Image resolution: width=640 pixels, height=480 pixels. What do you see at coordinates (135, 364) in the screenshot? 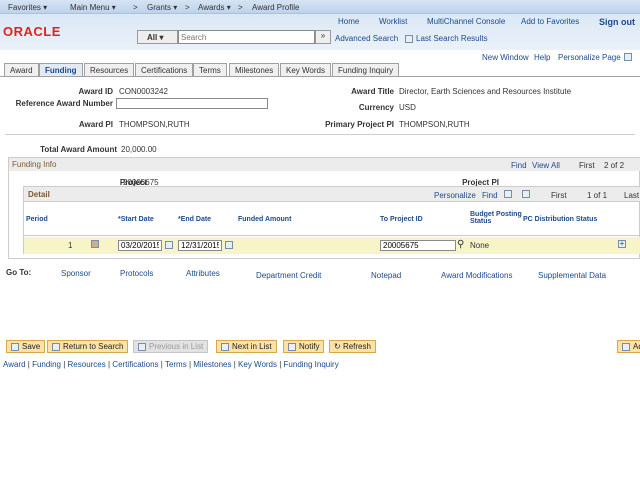
I see `footer-certifications-link: Certifications` at bounding box center [135, 364].